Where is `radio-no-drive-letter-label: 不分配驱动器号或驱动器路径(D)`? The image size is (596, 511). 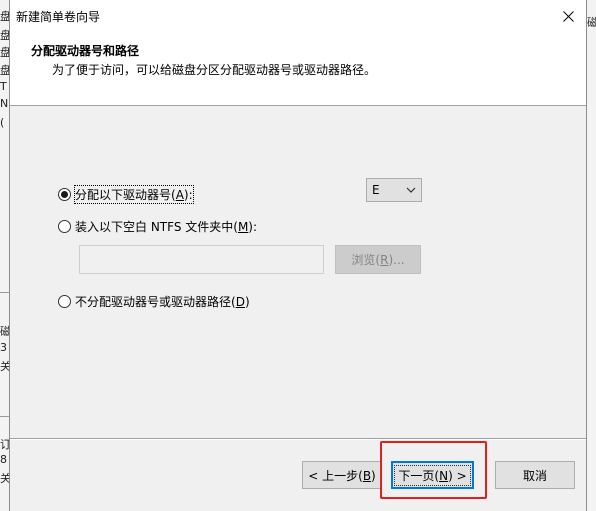
radio-no-drive-letter-label: 不分配驱动器号或驱动器路径(D) is located at coordinates (162, 302).